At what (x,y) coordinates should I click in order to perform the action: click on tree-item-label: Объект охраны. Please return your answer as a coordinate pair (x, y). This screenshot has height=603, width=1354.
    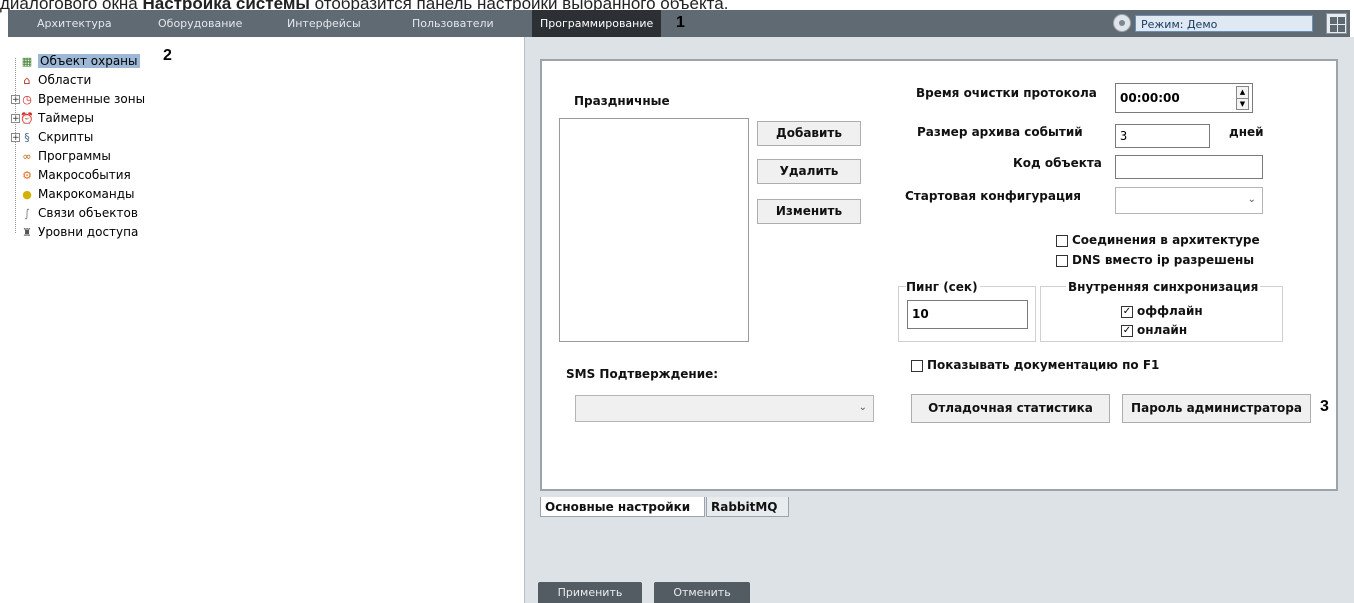
    Looking at the image, I should click on (89, 61).